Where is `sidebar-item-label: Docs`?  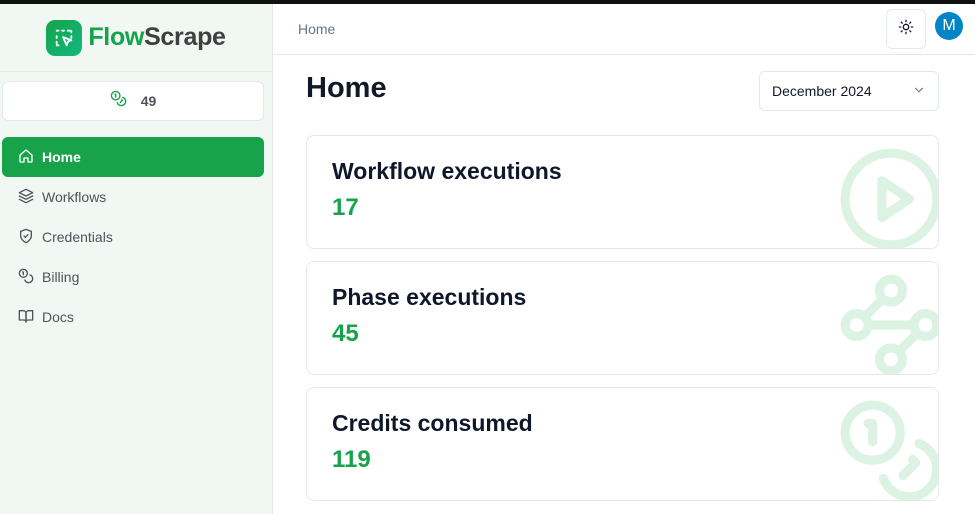 sidebar-item-label: Docs is located at coordinates (58, 317).